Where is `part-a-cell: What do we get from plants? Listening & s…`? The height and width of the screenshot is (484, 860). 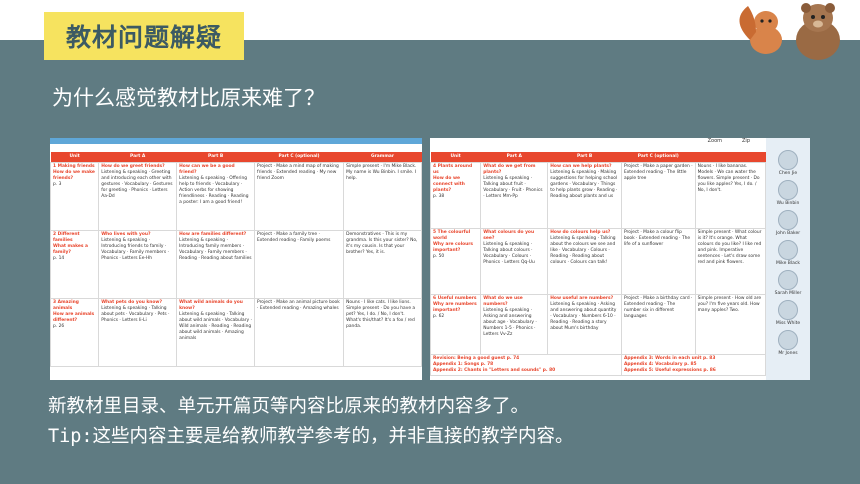 part-a-cell: What do we get from plants? Listening & s… is located at coordinates (514, 195).